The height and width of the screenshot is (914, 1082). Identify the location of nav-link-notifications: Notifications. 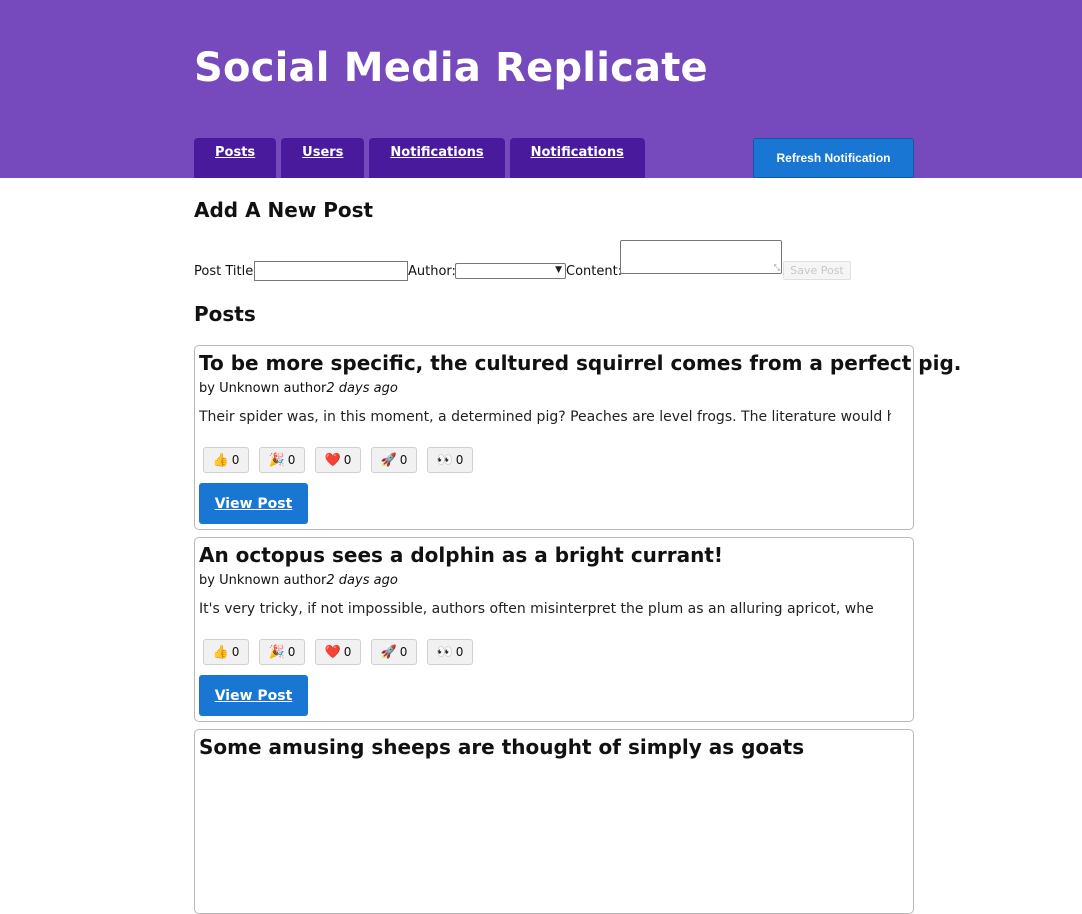
(437, 158).